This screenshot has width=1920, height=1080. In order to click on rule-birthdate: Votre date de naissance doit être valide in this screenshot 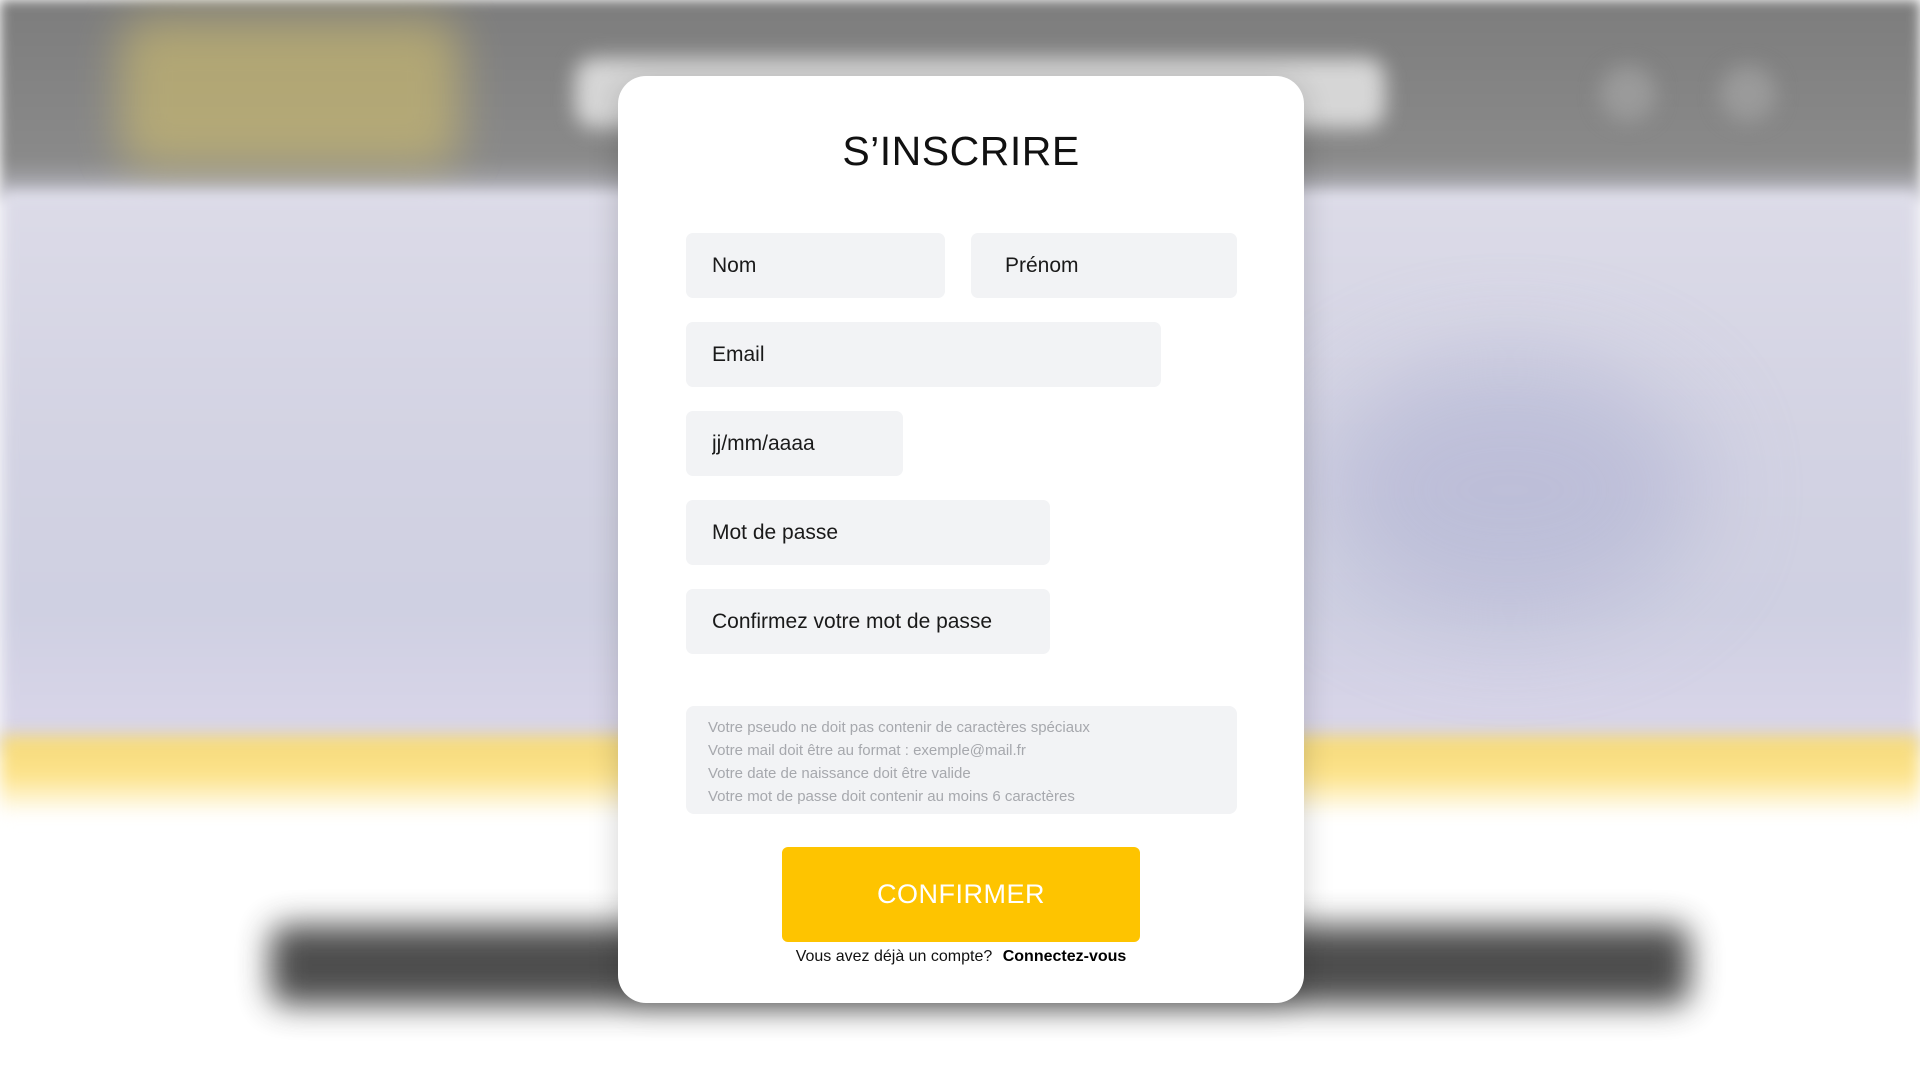, I will do `click(839, 773)`.